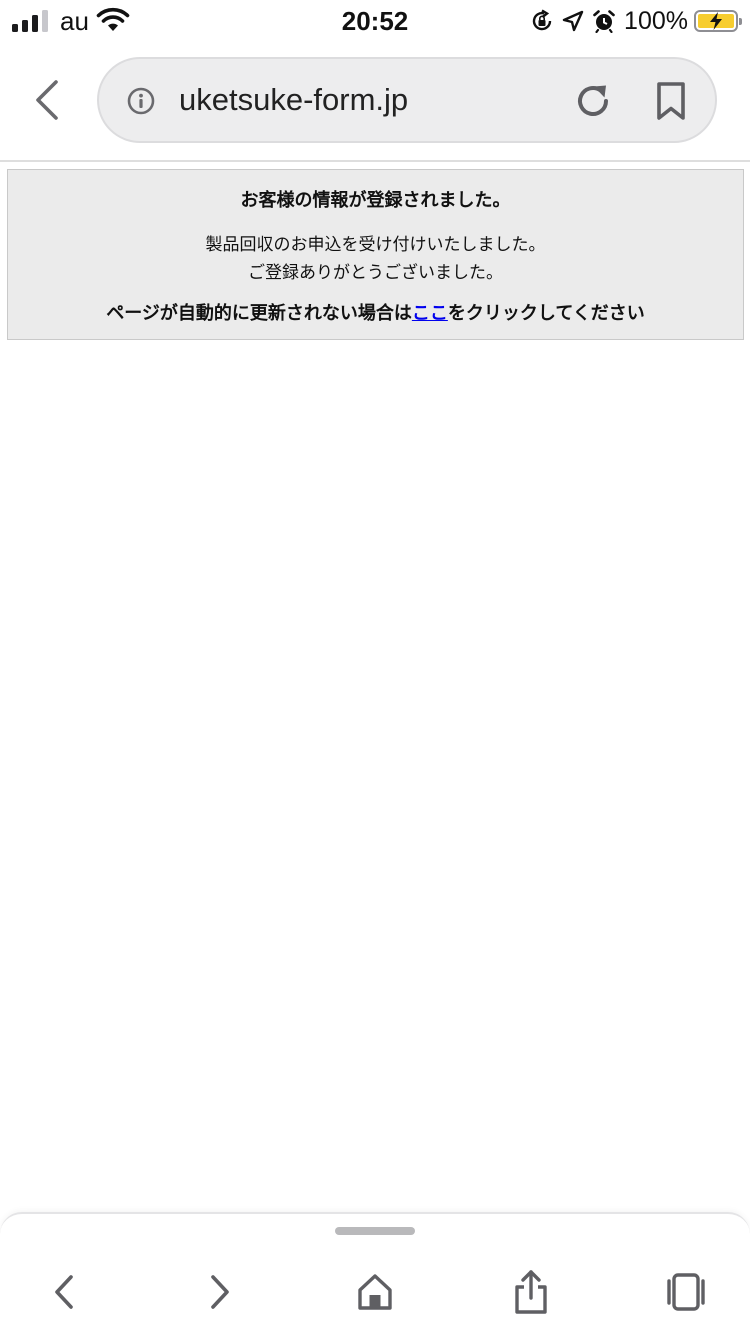 This screenshot has width=750, height=1336. What do you see at coordinates (593, 101) in the screenshot?
I see `reload-icon` at bounding box center [593, 101].